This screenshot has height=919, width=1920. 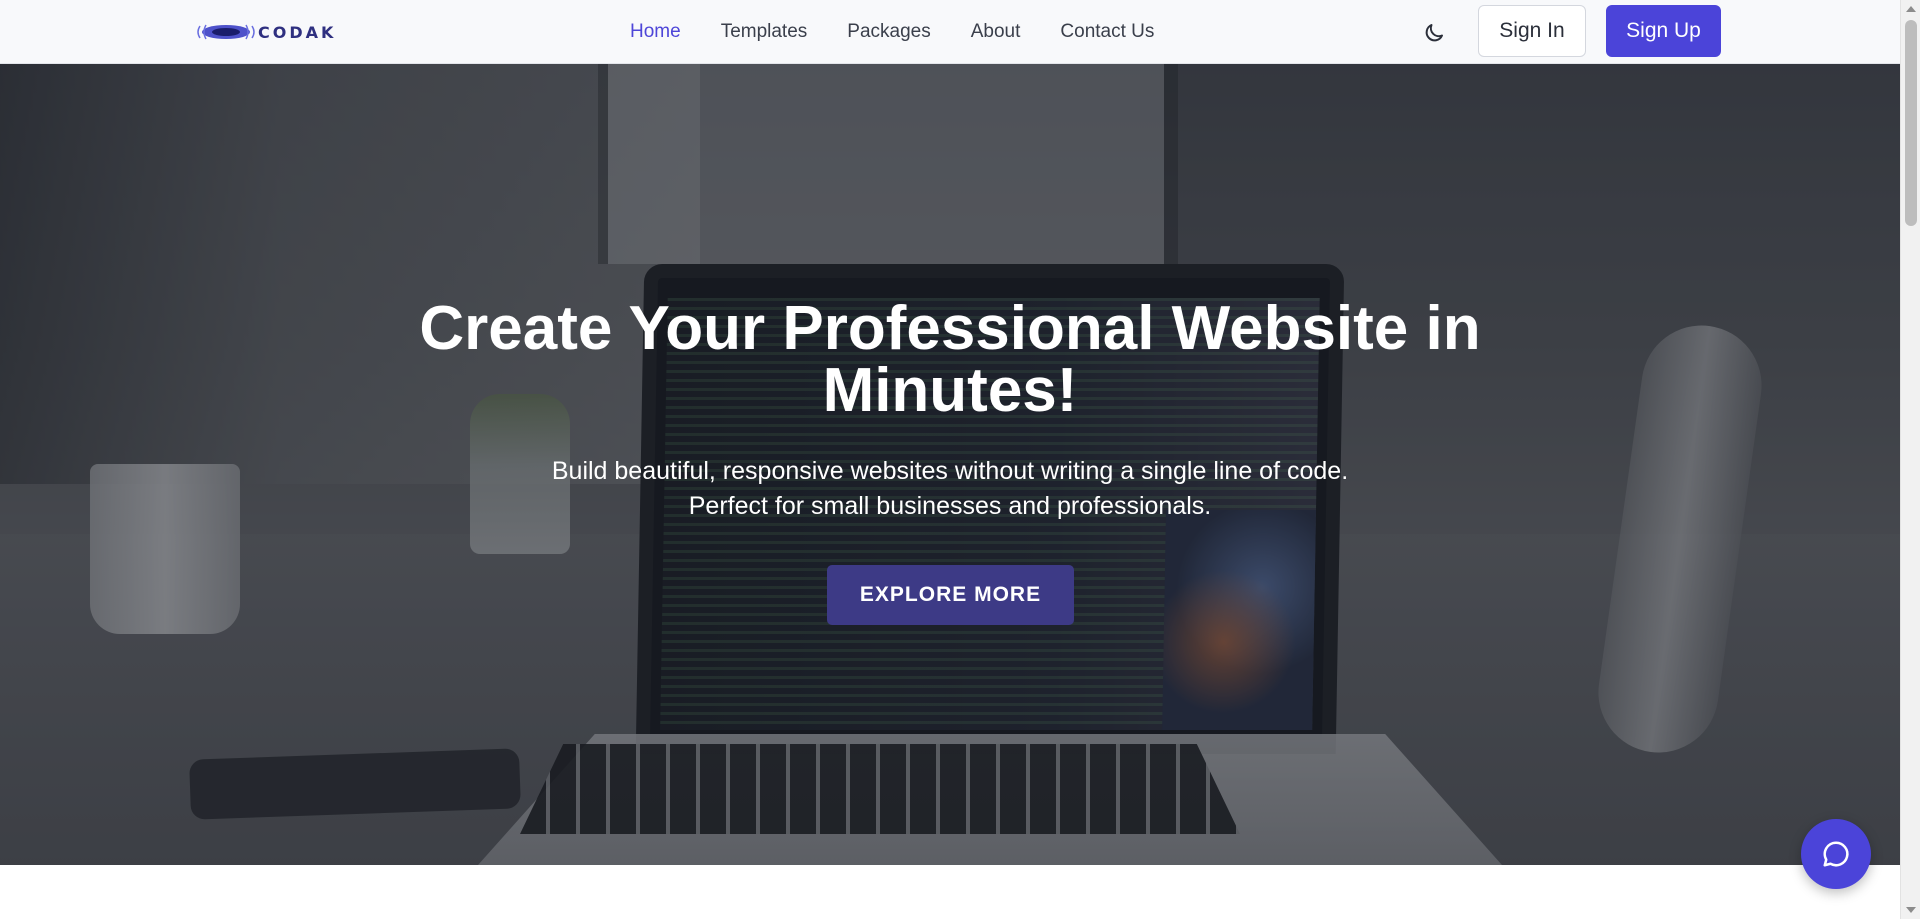 I want to click on main-nav: Home Templates Packages About Contact Us, so click(x=892, y=32).